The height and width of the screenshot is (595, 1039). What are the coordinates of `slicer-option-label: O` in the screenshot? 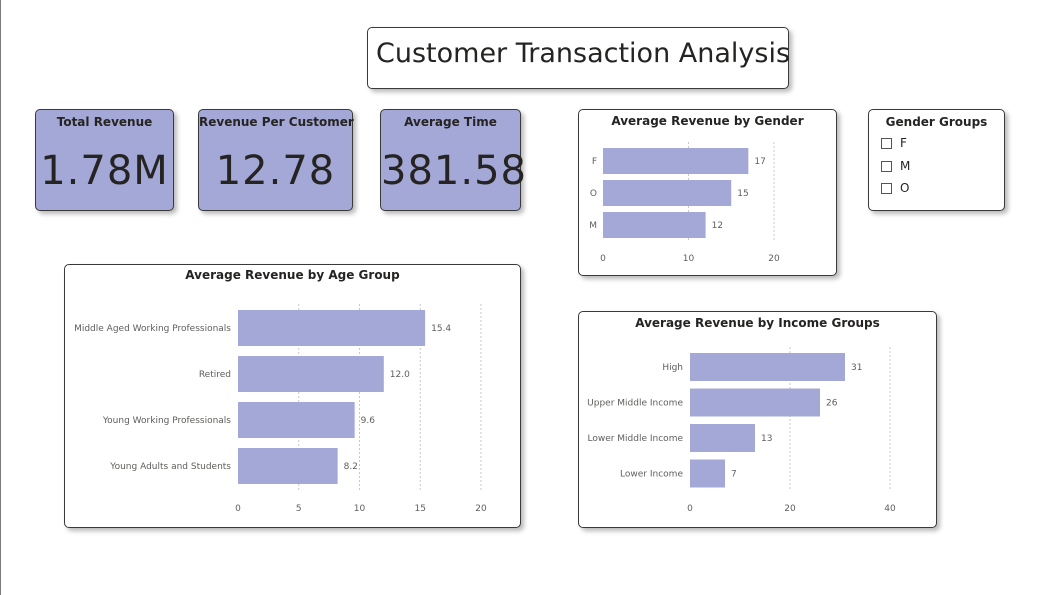 It's located at (905, 188).